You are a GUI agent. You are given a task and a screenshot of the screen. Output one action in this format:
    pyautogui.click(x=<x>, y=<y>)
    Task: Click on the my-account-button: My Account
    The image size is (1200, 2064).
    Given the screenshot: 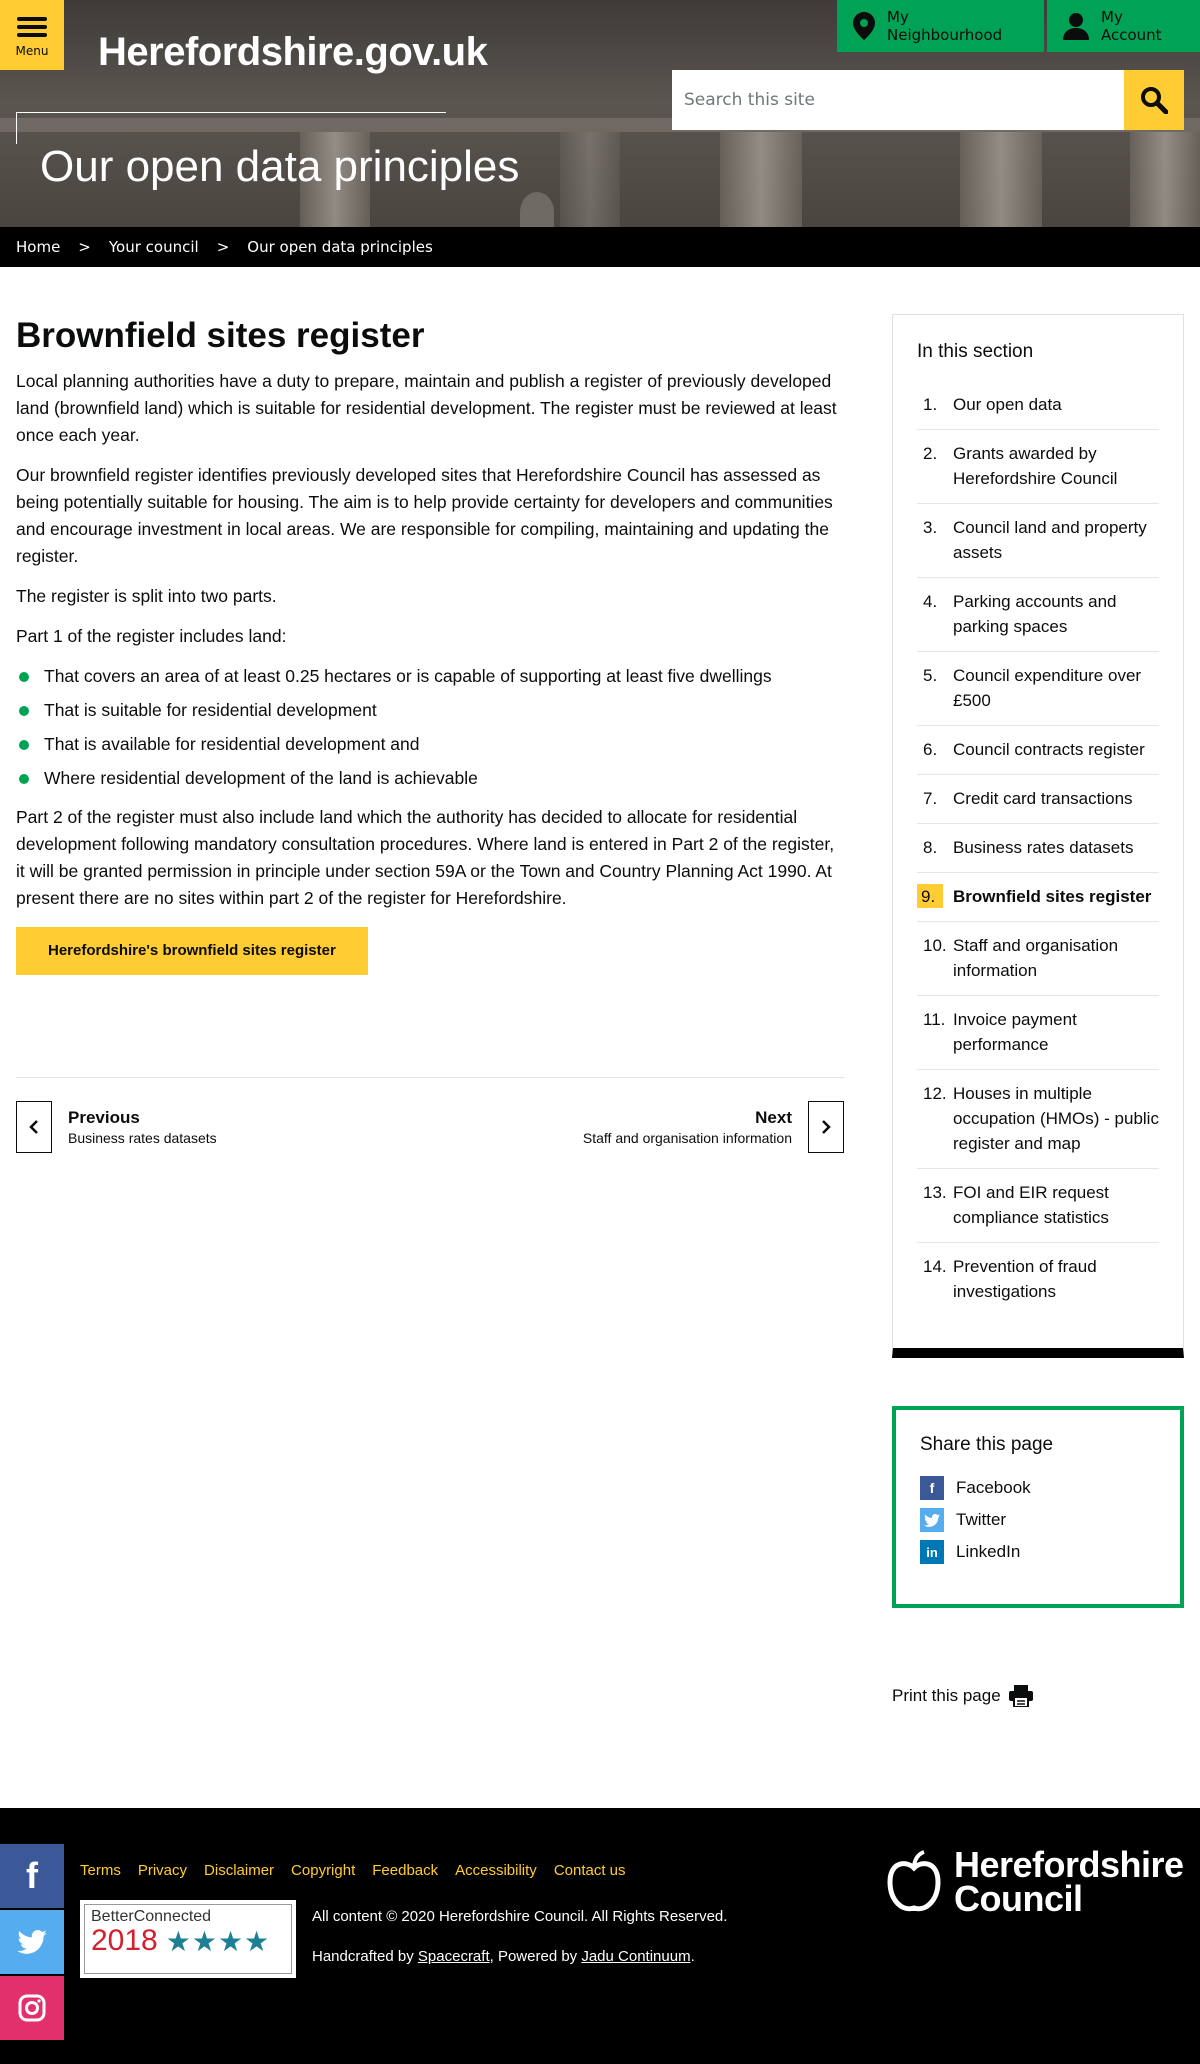 What is the action you would take?
    pyautogui.click(x=1123, y=26)
    